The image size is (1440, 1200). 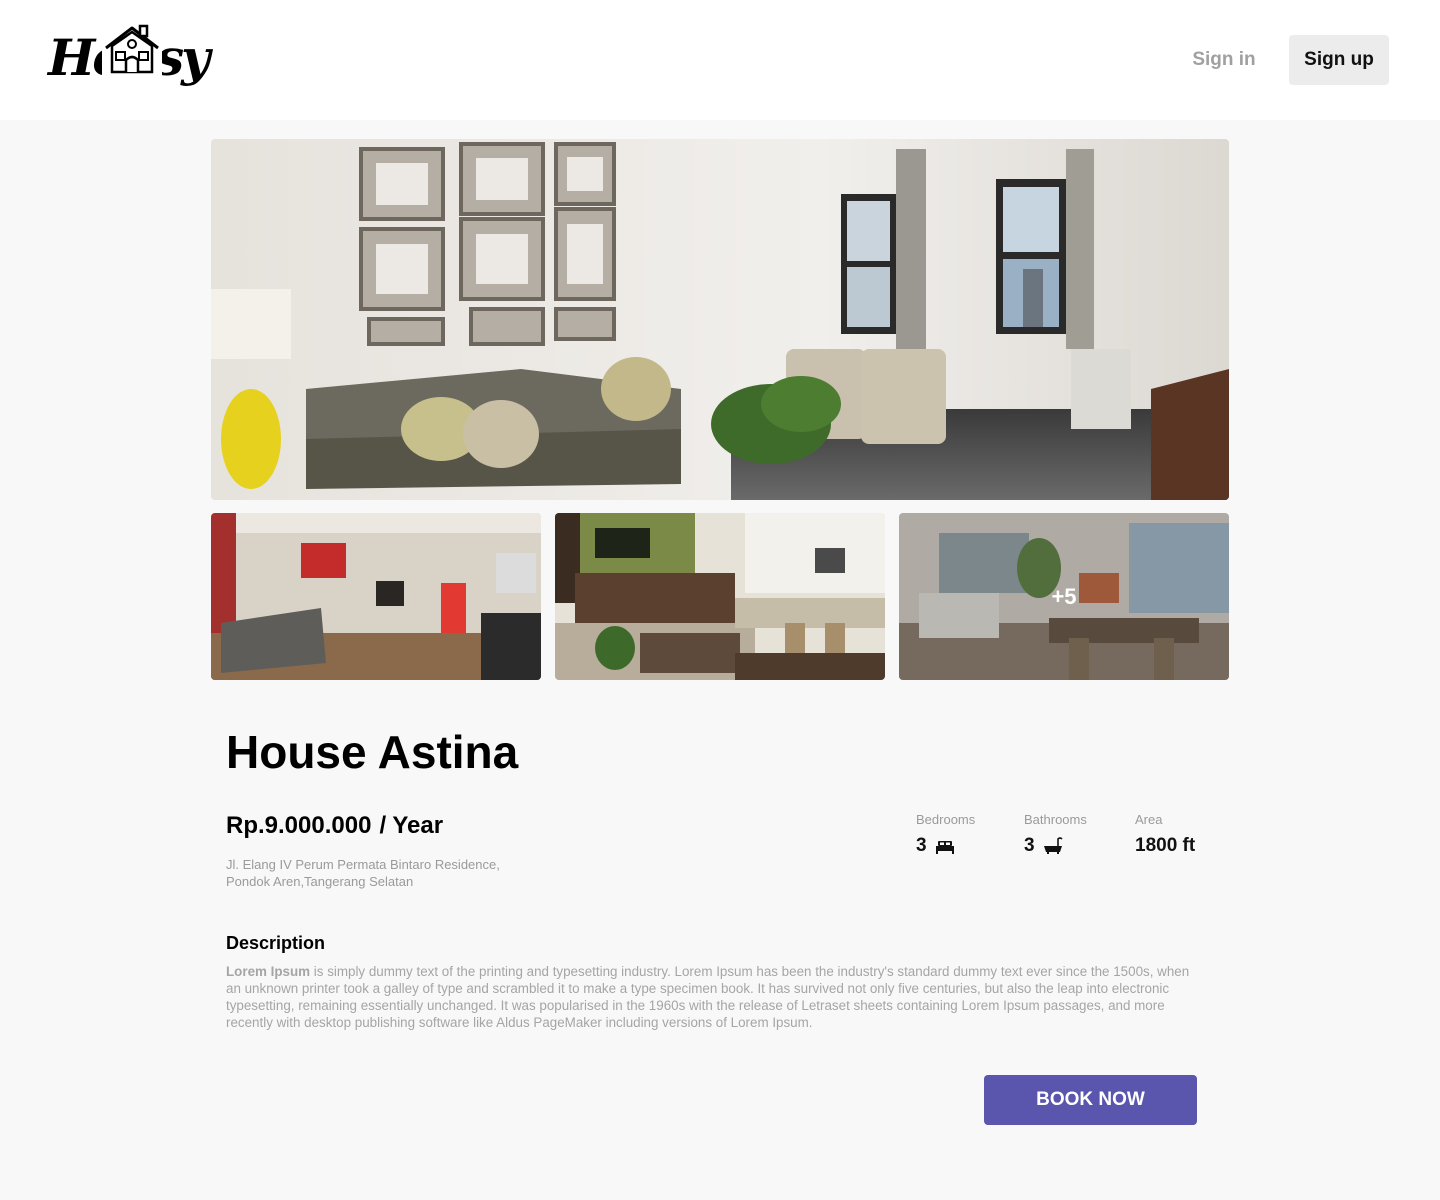 I want to click on price-period: / Year, so click(x=411, y=825).